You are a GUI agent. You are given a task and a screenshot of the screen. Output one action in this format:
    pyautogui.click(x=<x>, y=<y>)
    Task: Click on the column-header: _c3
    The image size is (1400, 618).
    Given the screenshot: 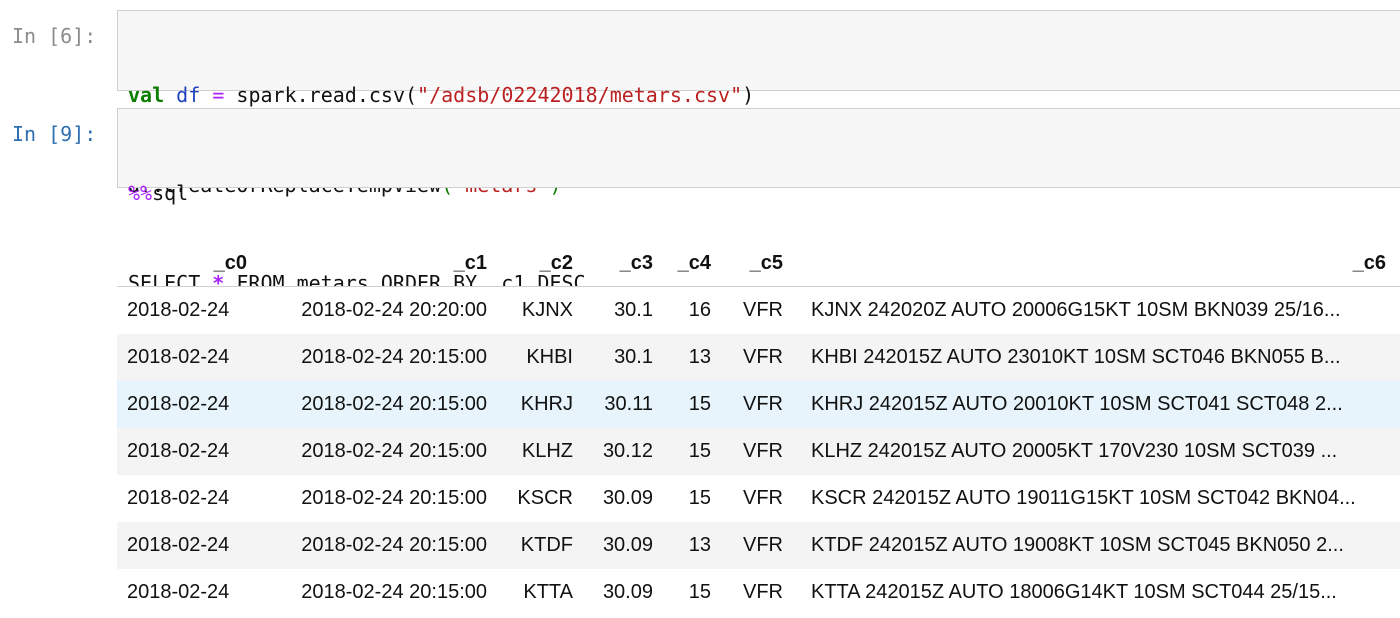 What is the action you would take?
    pyautogui.click(x=623, y=263)
    